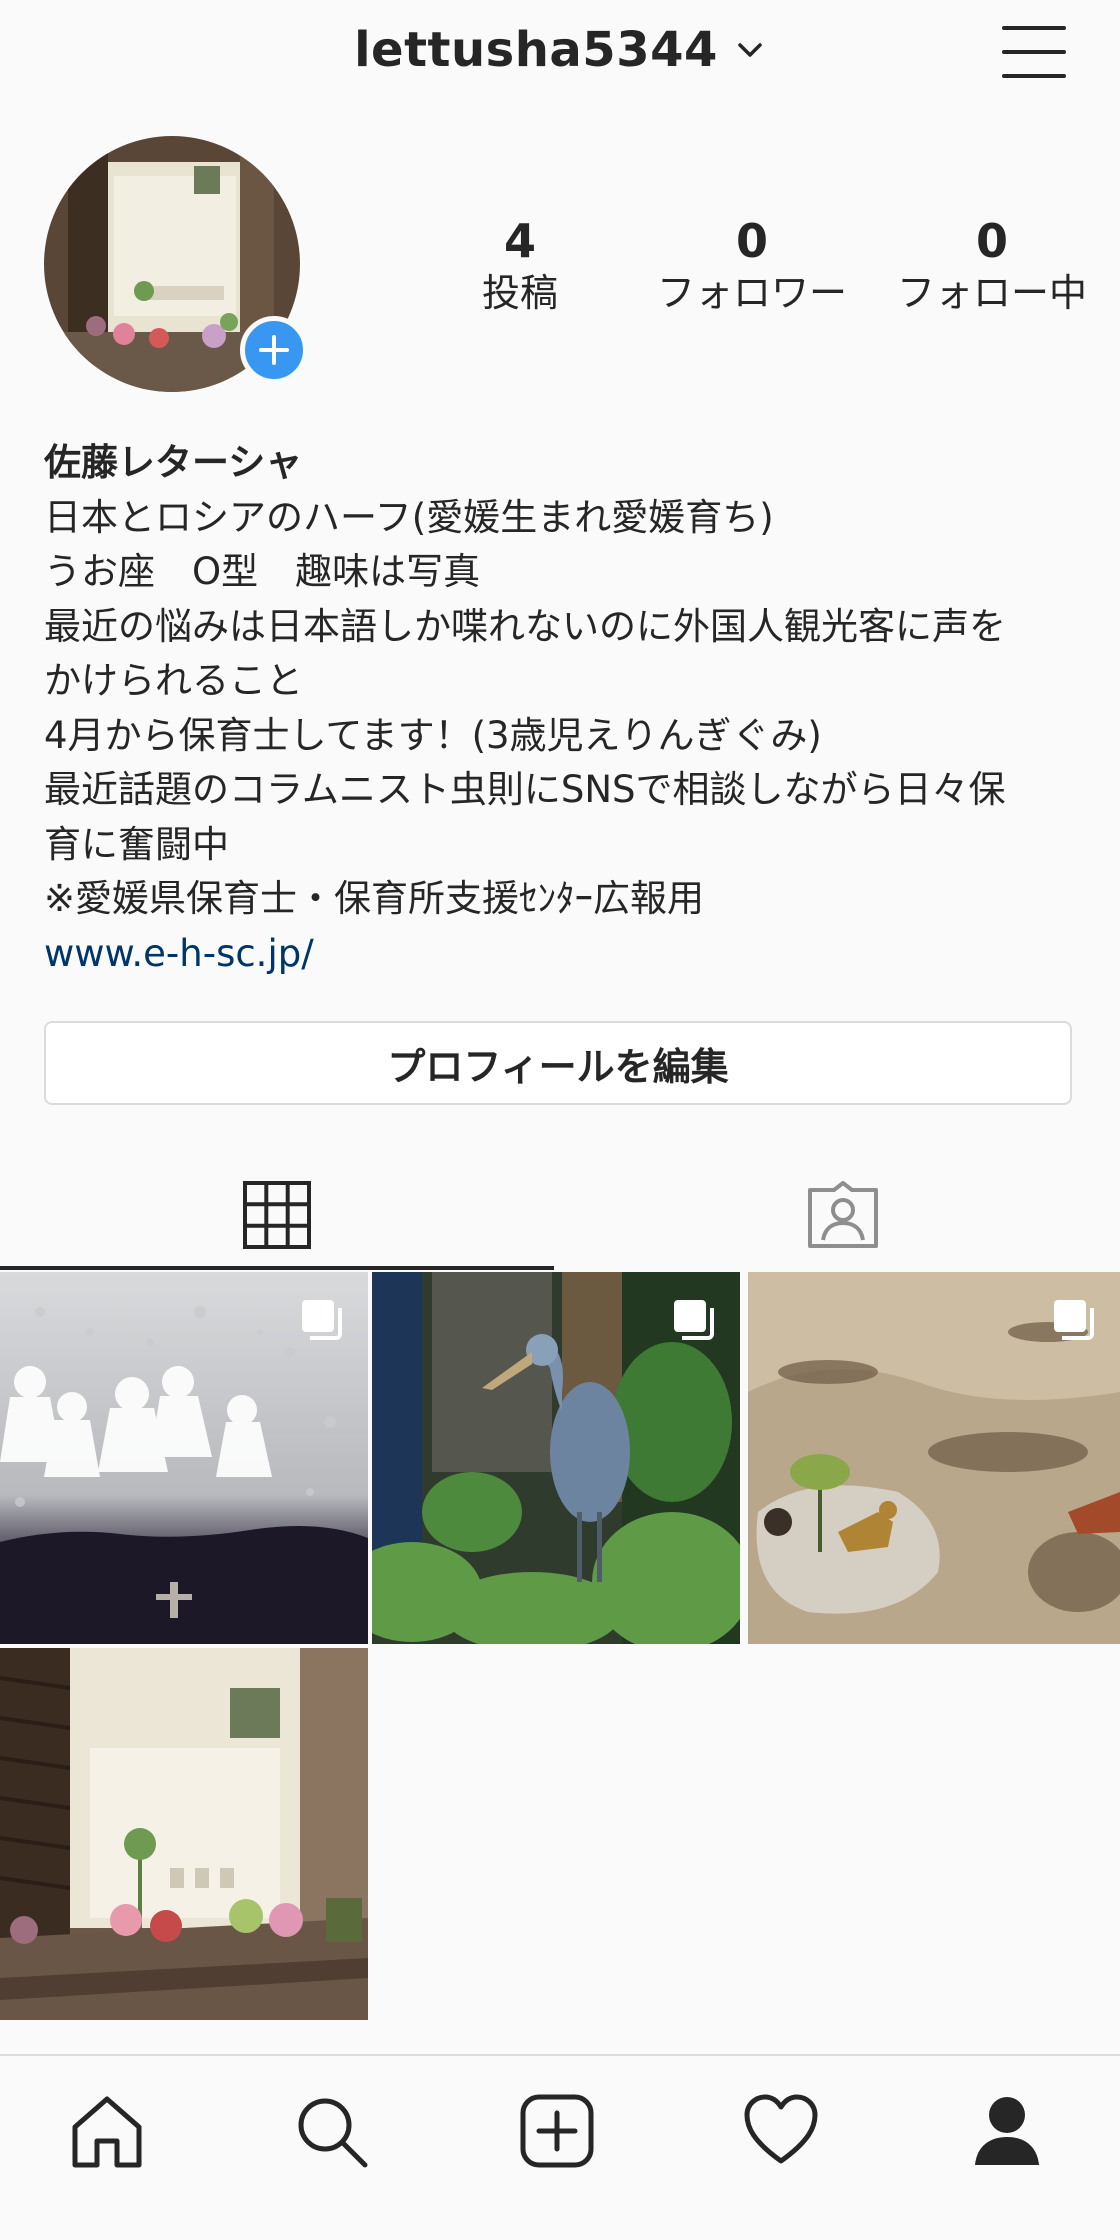 The image size is (1120, 2240). Describe the element at coordinates (558, 1063) in the screenshot. I see `edit-profile-button: プロフィールを編集` at that location.